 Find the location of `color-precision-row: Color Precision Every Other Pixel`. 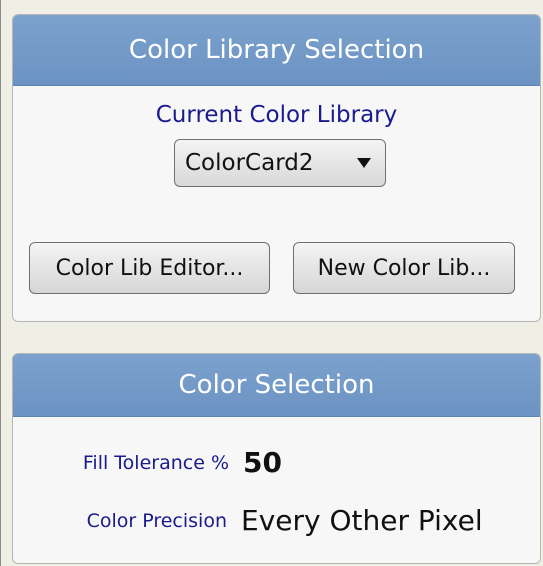

color-precision-row: Color Precision Every Other Pixel is located at coordinates (248, 520).